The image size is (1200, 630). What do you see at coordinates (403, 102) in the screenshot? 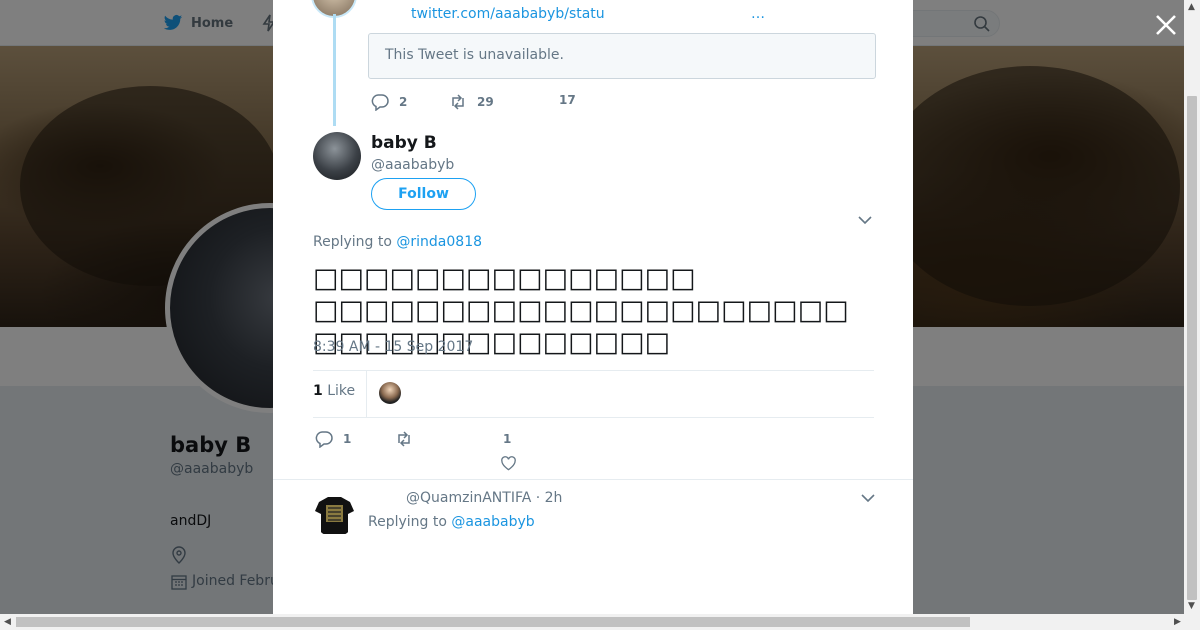
I see `previous-reply-count: 2` at bounding box center [403, 102].